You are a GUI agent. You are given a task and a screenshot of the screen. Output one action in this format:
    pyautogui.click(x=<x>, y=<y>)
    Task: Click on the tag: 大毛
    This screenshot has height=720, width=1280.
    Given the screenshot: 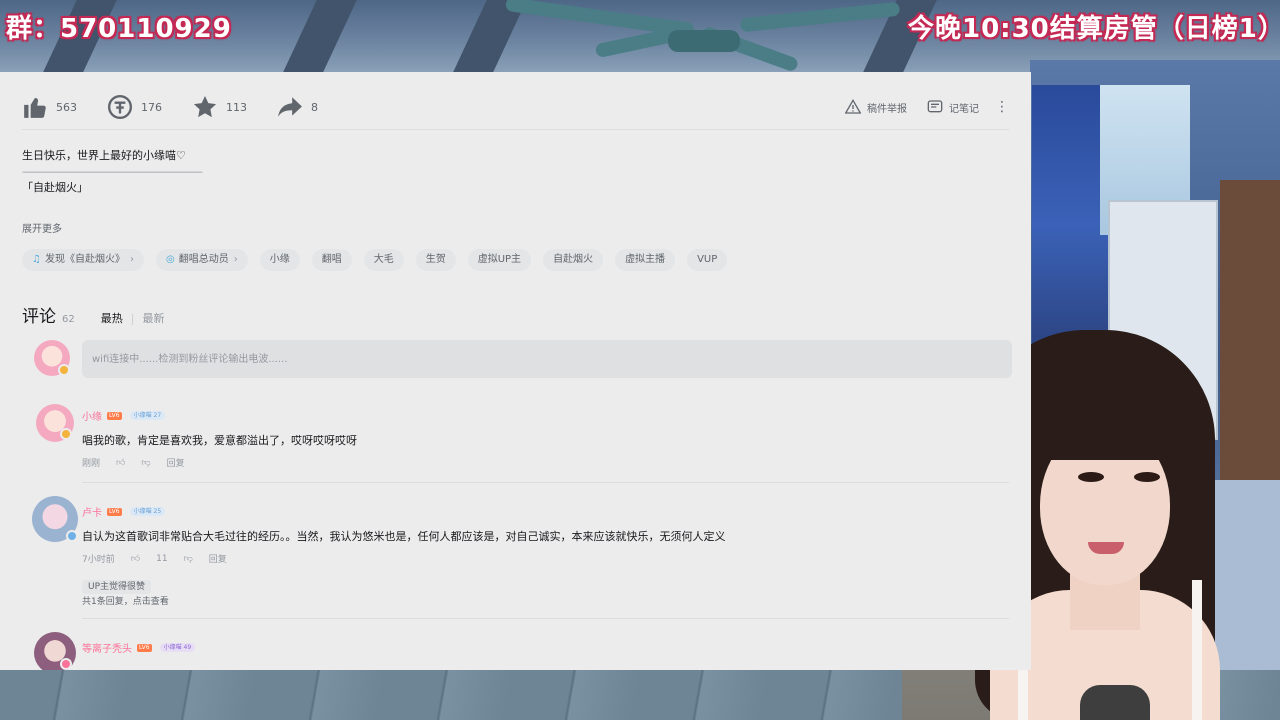 What is the action you would take?
    pyautogui.click(x=383, y=260)
    